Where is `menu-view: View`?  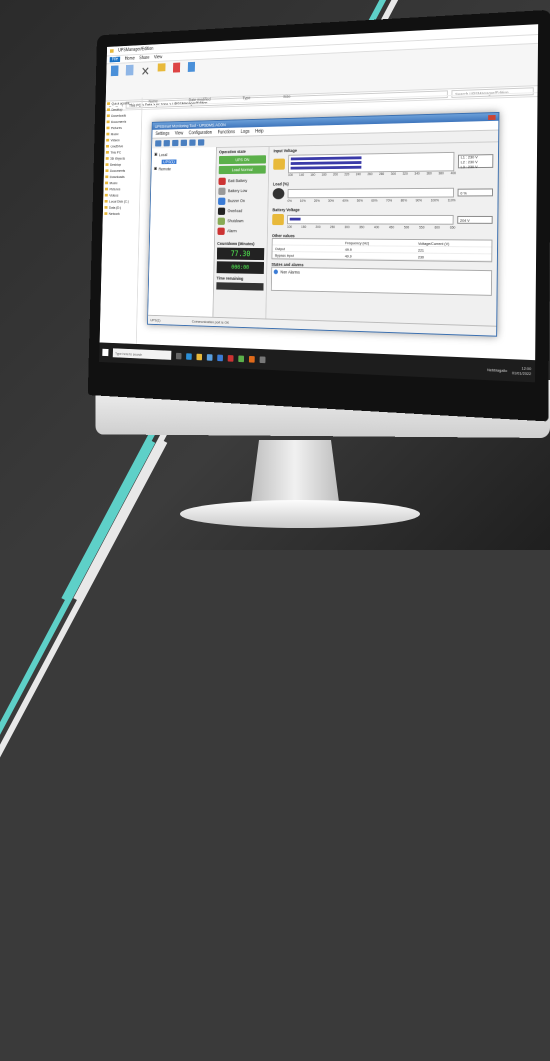
menu-view: View is located at coordinates (179, 133).